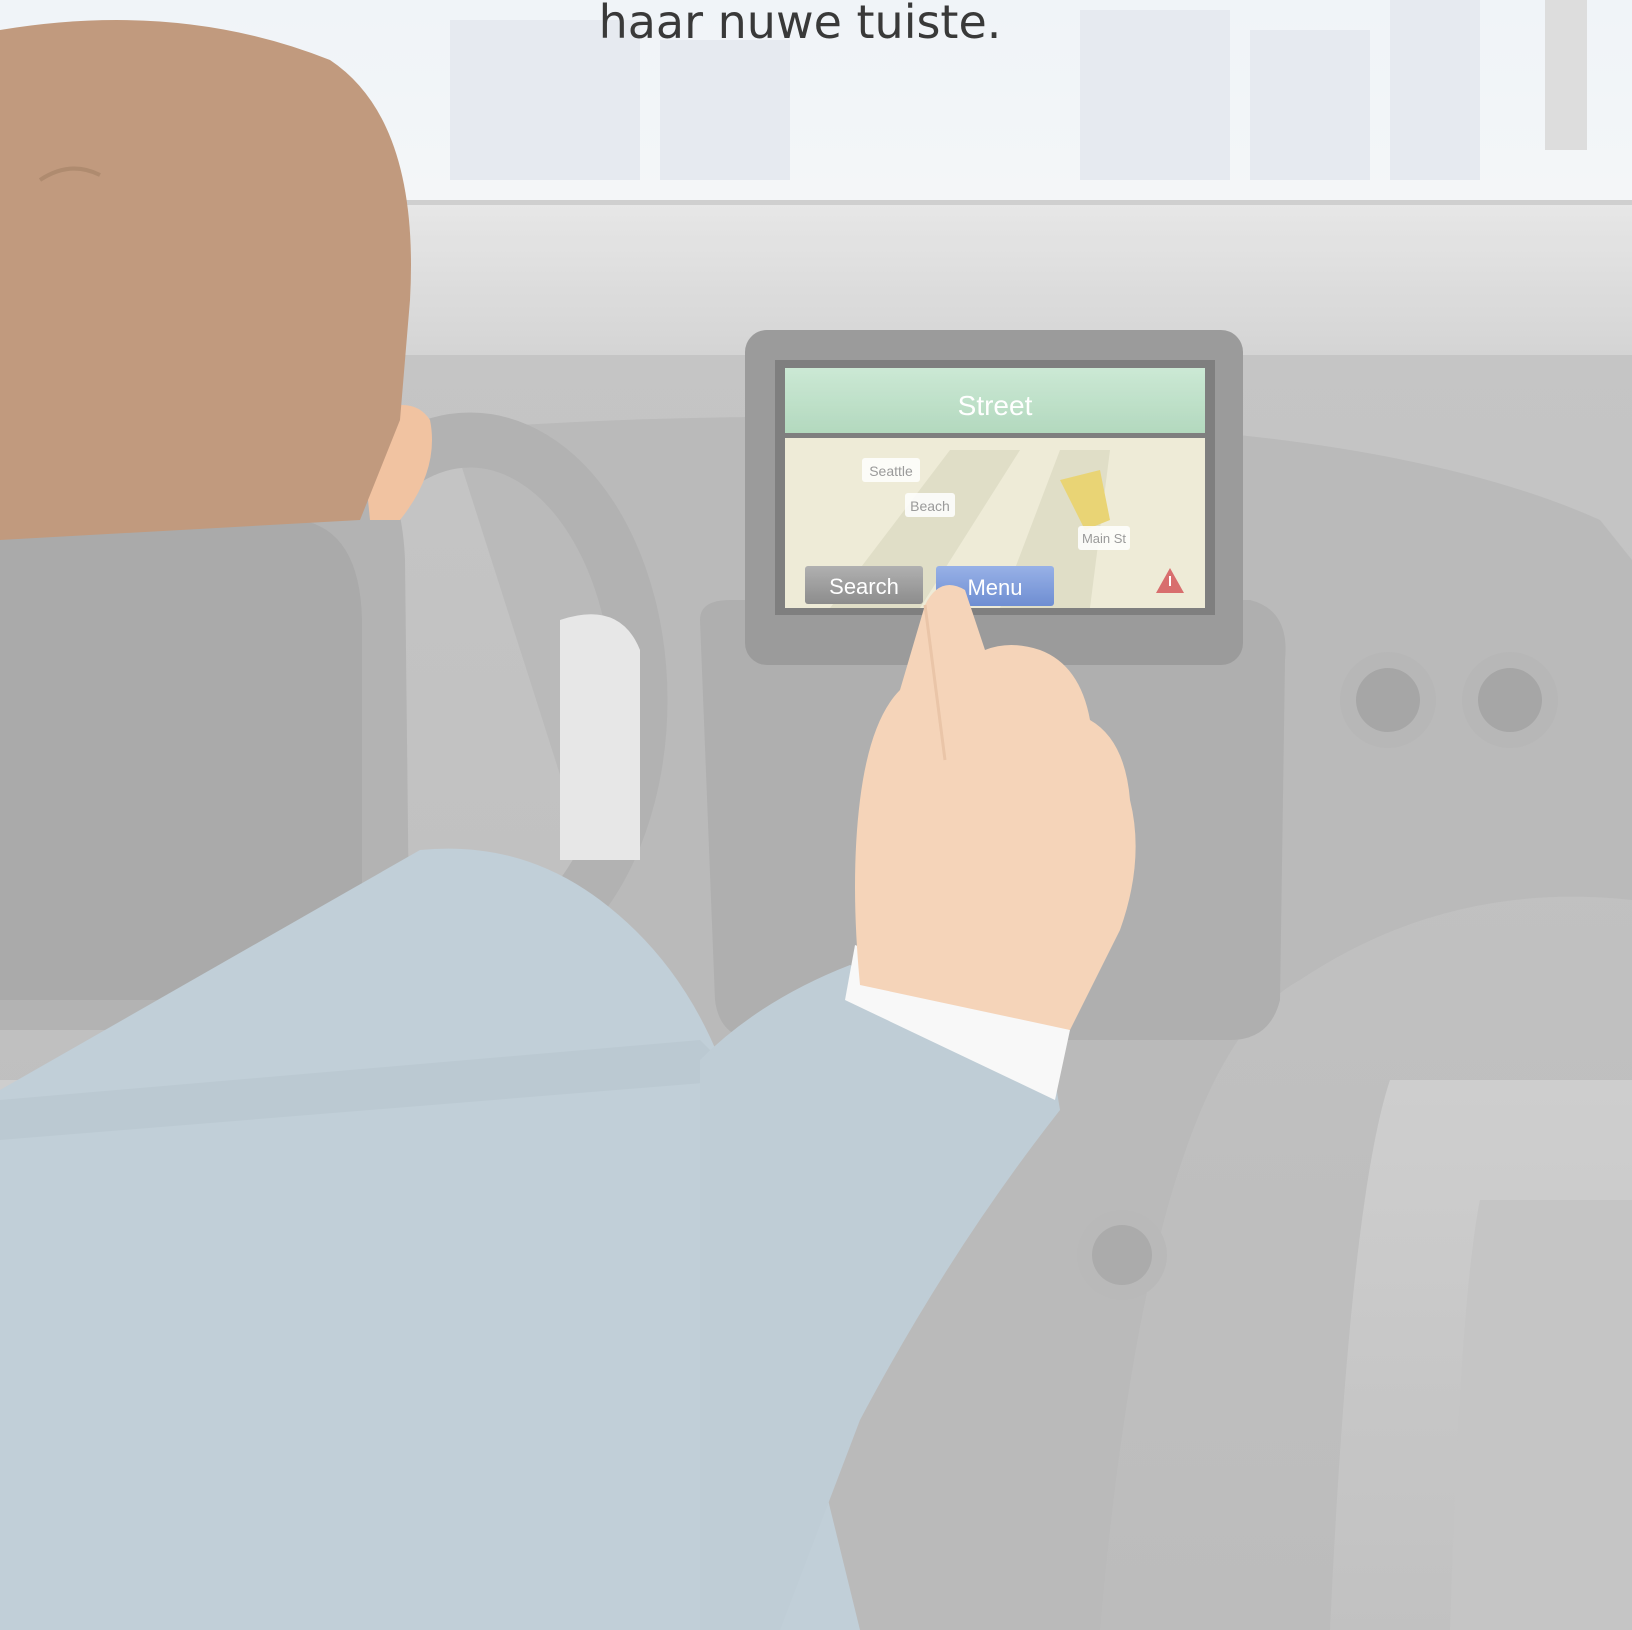 The height and width of the screenshot is (1630, 1632). Describe the element at coordinates (994, 587) in the screenshot. I see `svg-text: Menu` at that location.